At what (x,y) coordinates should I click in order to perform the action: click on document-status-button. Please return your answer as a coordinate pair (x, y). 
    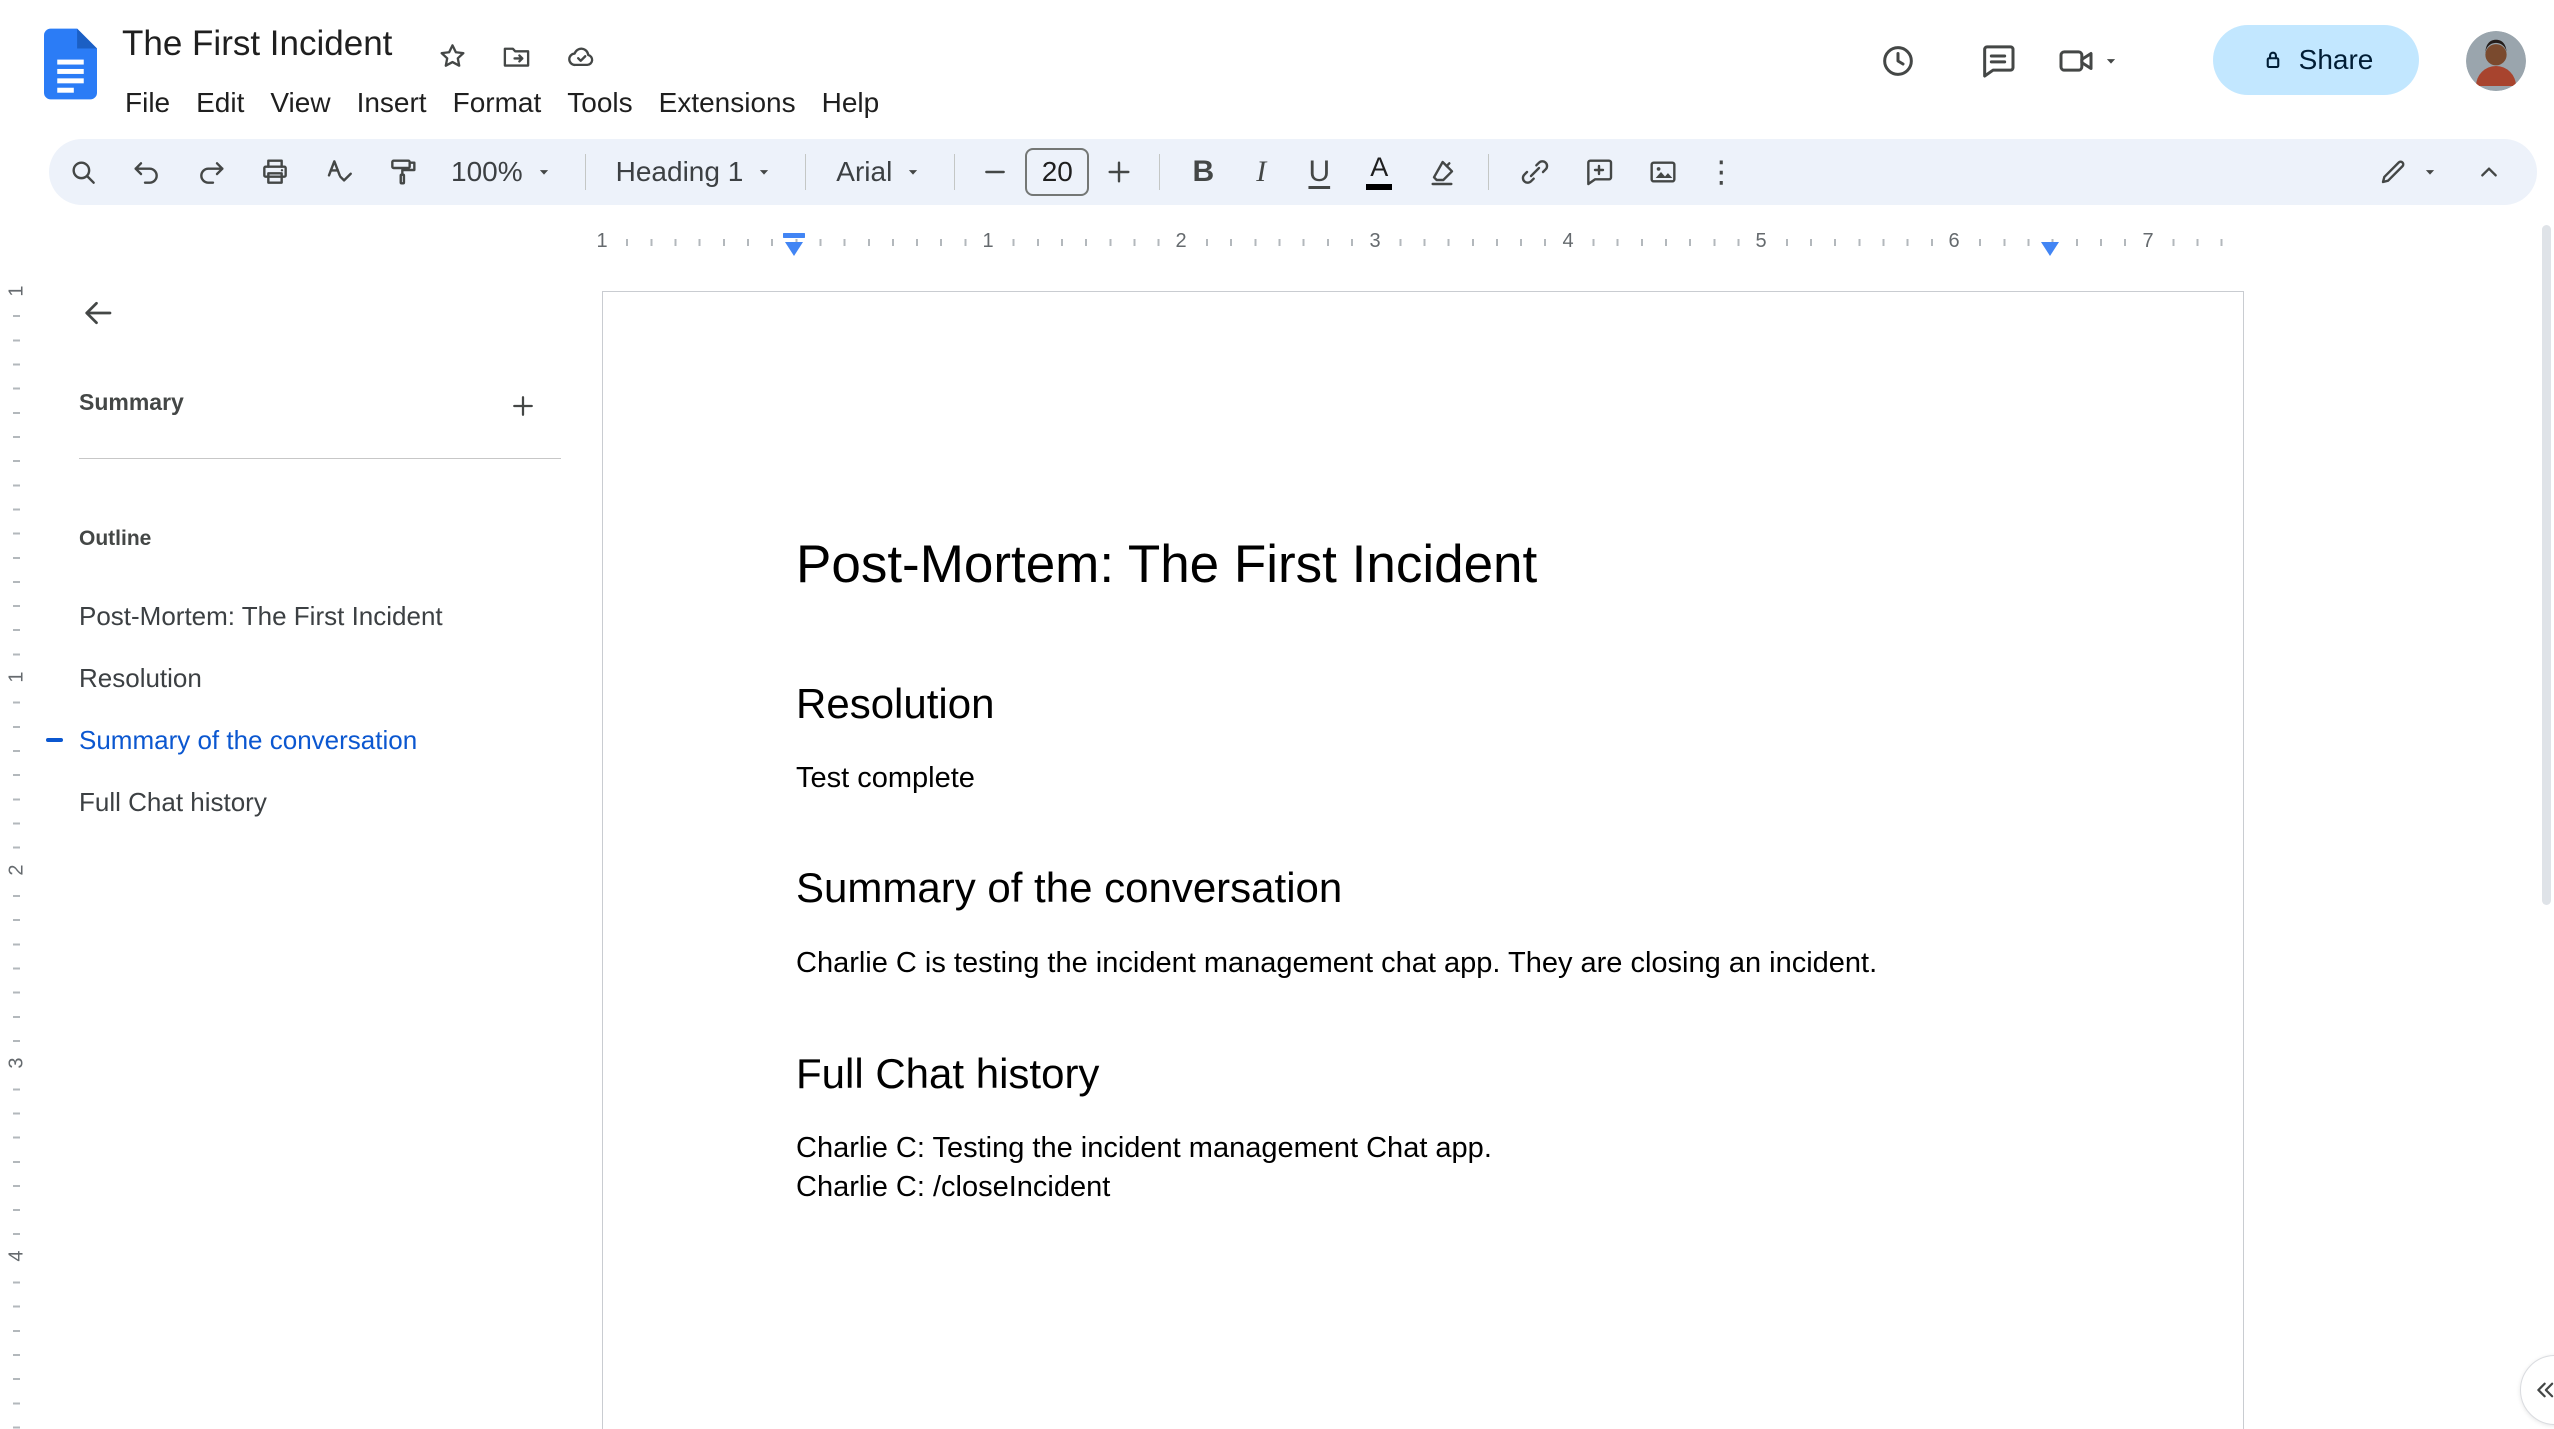
    Looking at the image, I should click on (581, 56).